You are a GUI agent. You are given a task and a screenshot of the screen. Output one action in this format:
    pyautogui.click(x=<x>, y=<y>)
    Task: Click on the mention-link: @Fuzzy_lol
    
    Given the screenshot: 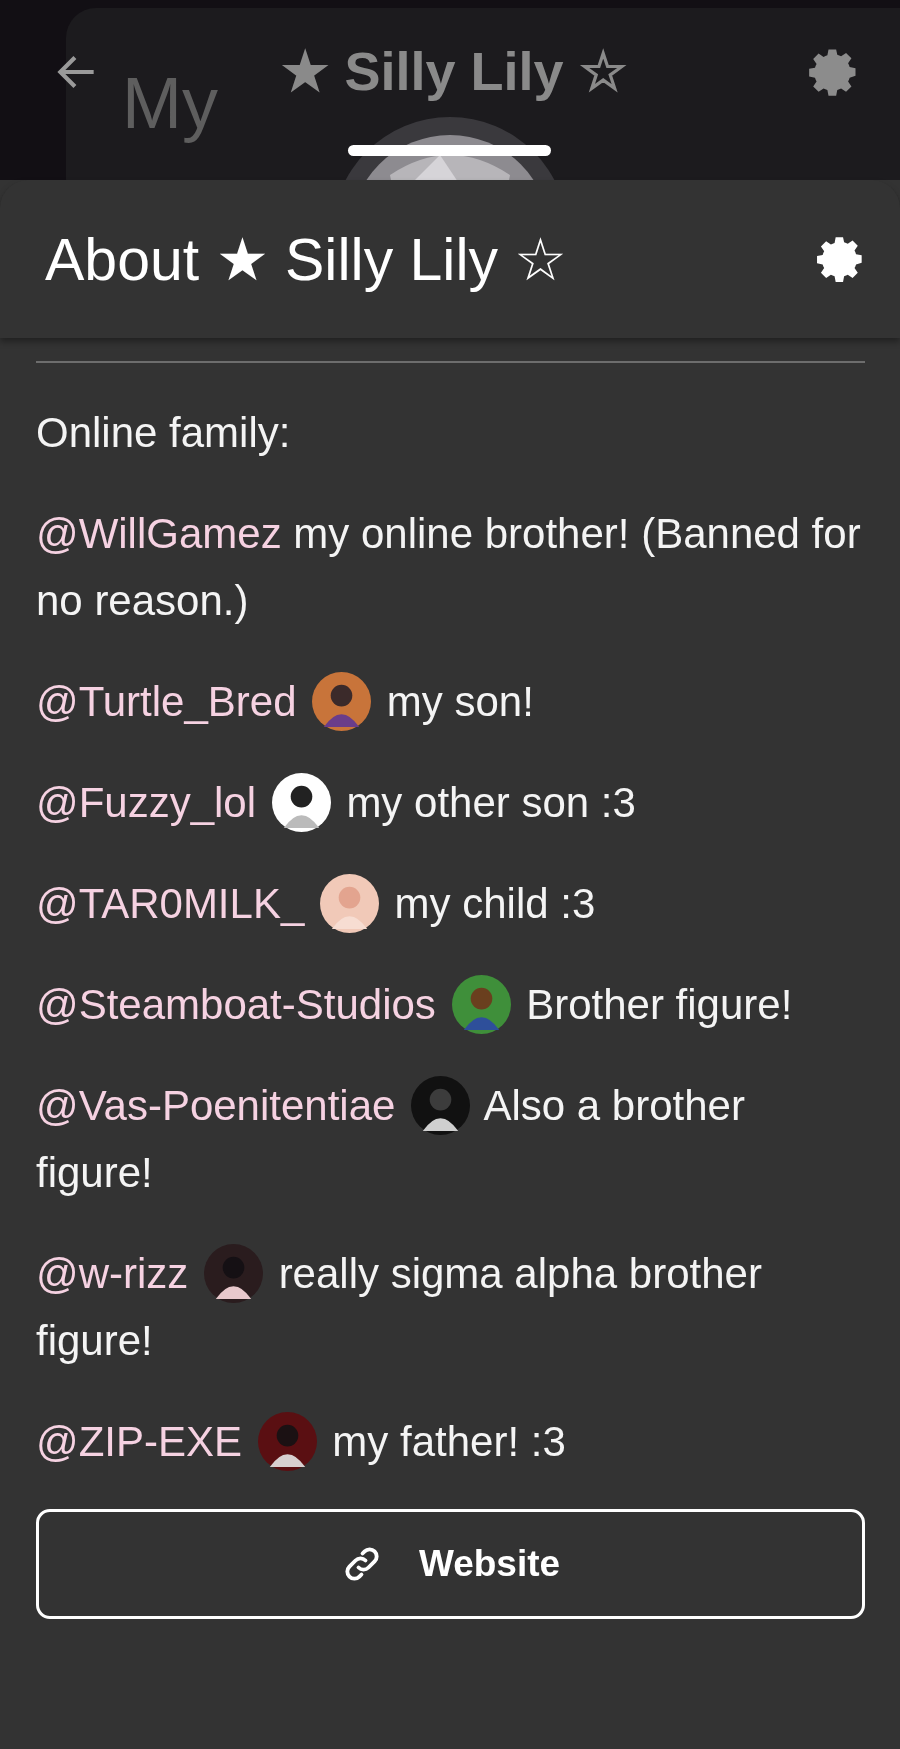 What is the action you would take?
    pyautogui.click(x=146, y=802)
    